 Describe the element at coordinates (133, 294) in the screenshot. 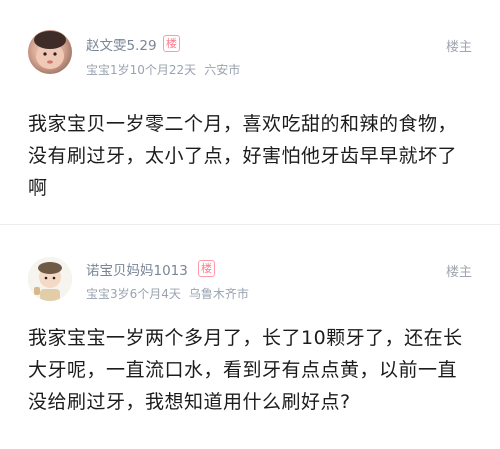

I see `baby-age: 宝宝3岁6个月4天` at that location.